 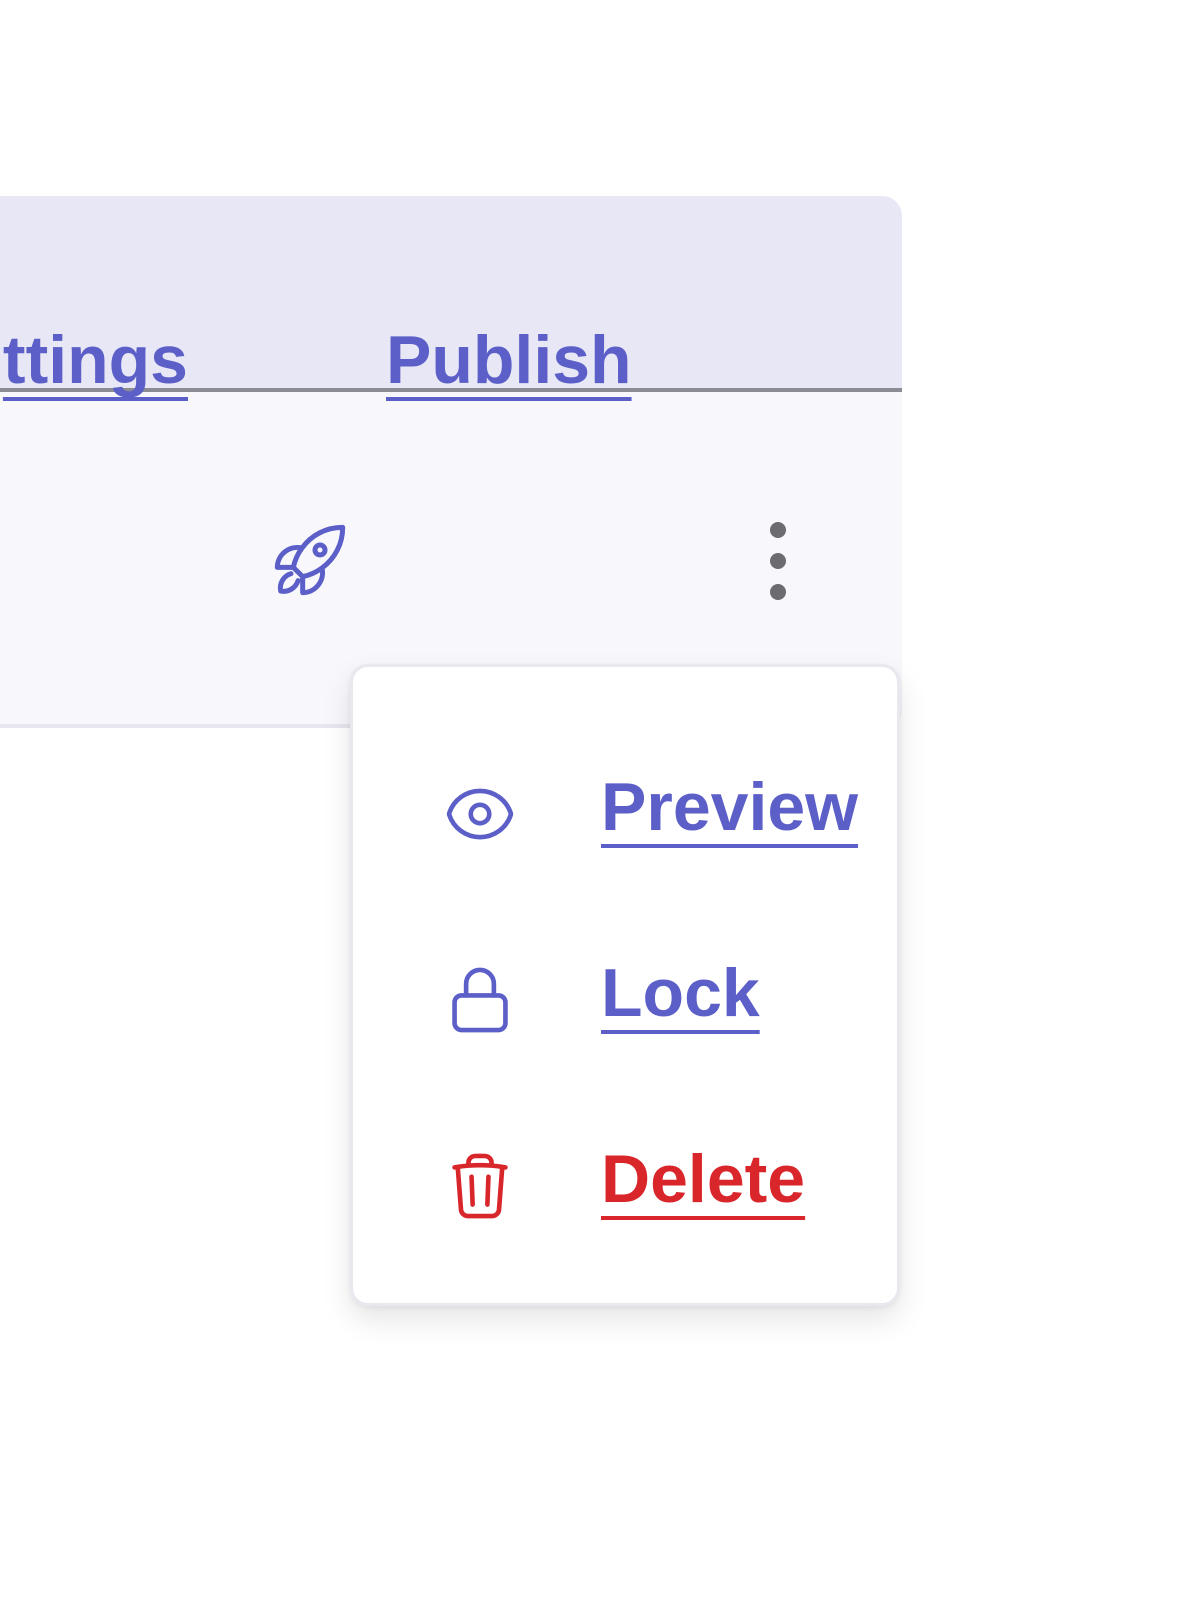 I want to click on trash-icon, so click(x=480, y=1186).